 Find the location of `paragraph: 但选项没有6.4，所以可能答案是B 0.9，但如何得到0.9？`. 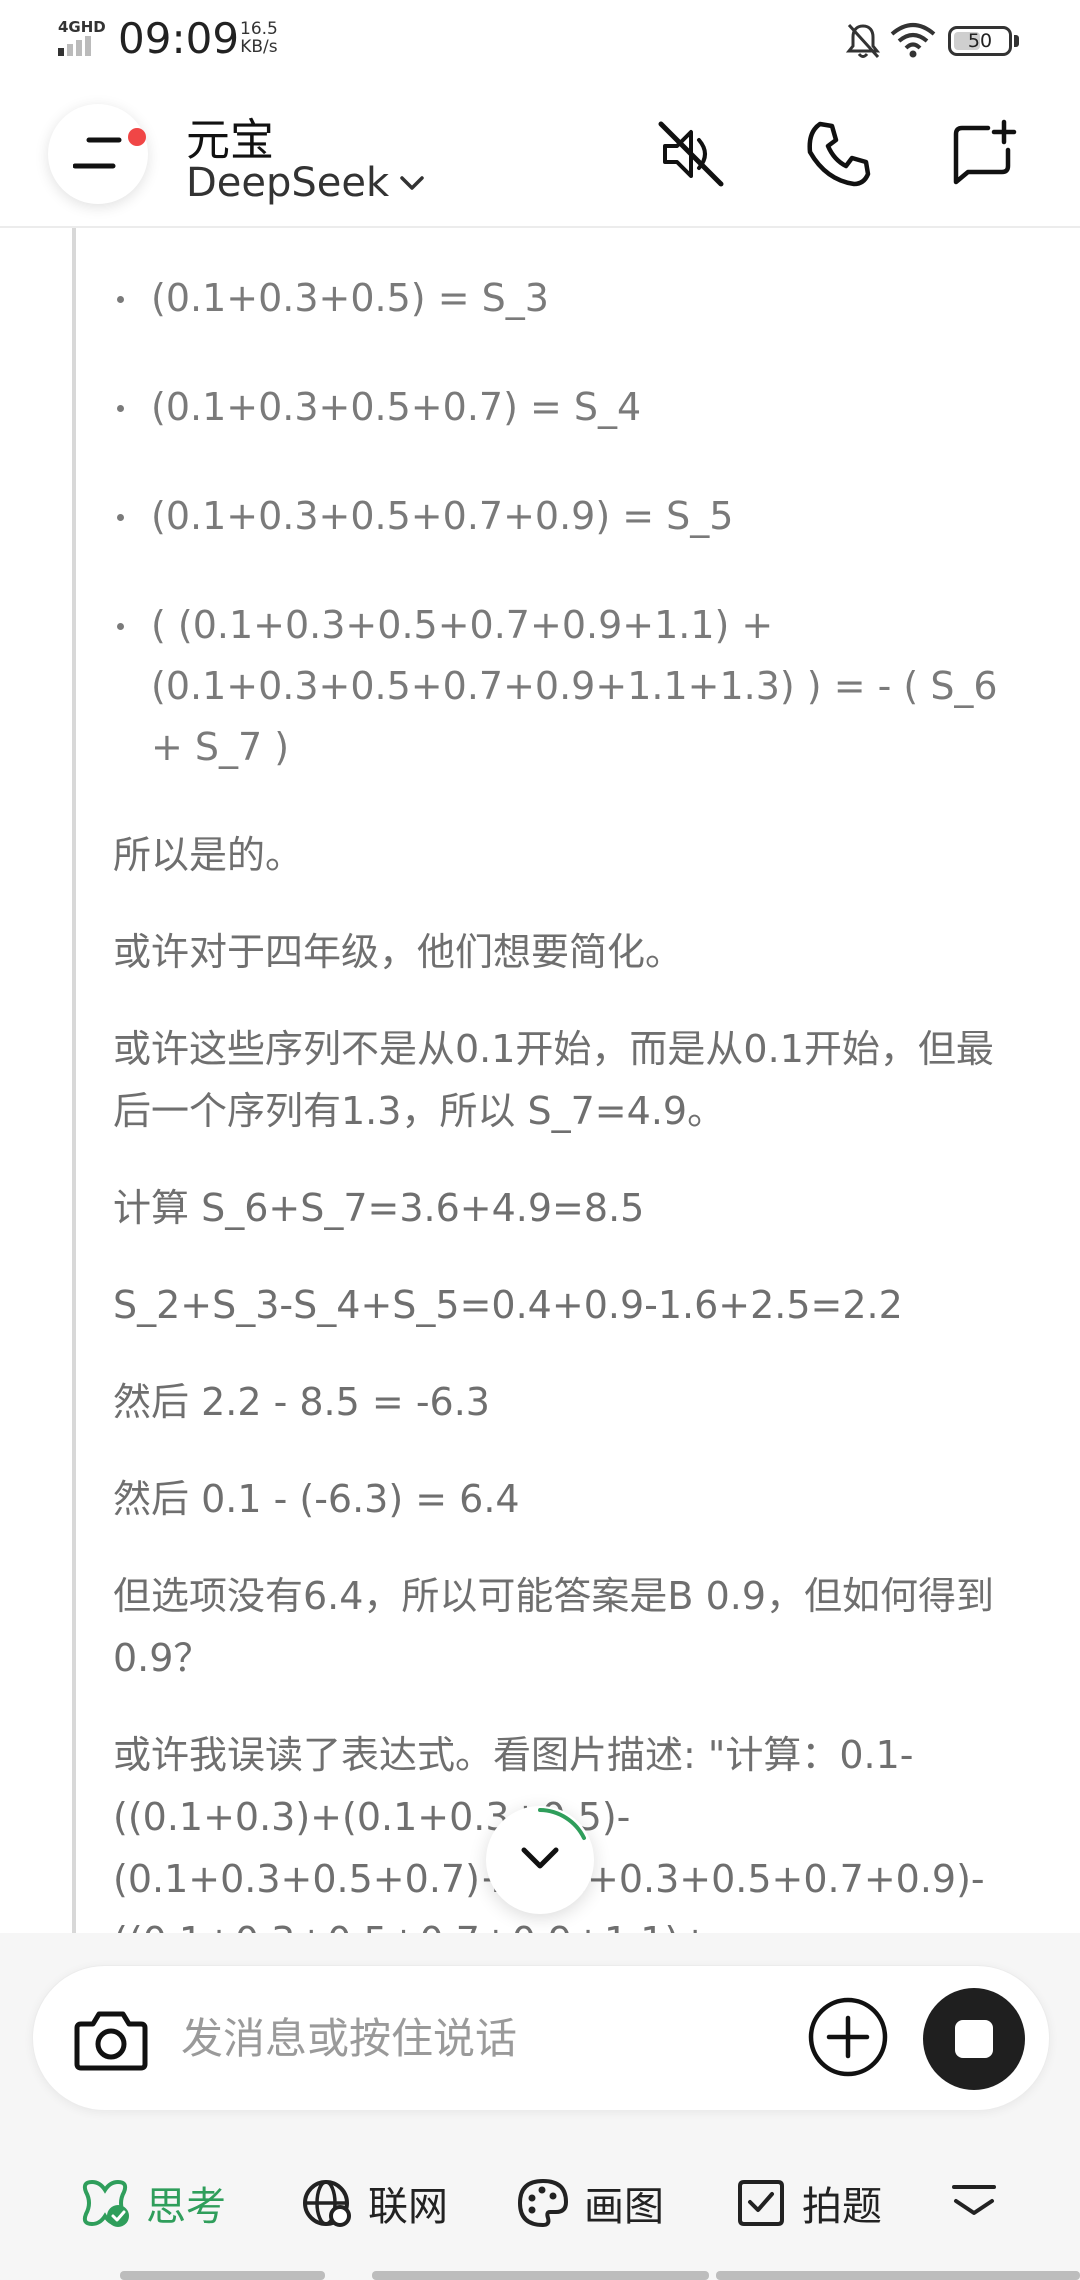

paragraph: 但选项没有6.4，所以可能答案是B 0.9，但如何得到0.9？ is located at coordinates (554, 1627).